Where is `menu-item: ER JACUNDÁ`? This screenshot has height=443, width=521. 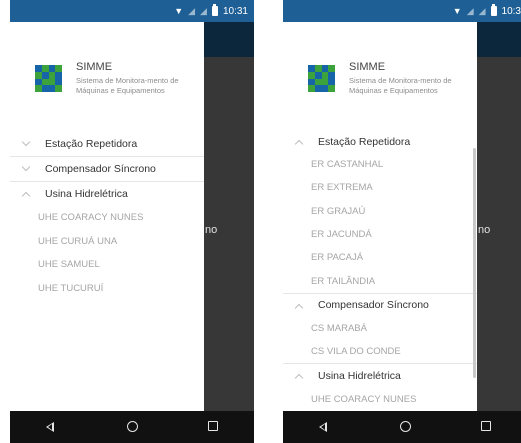 menu-item: ER JACUNDÁ is located at coordinates (380, 234).